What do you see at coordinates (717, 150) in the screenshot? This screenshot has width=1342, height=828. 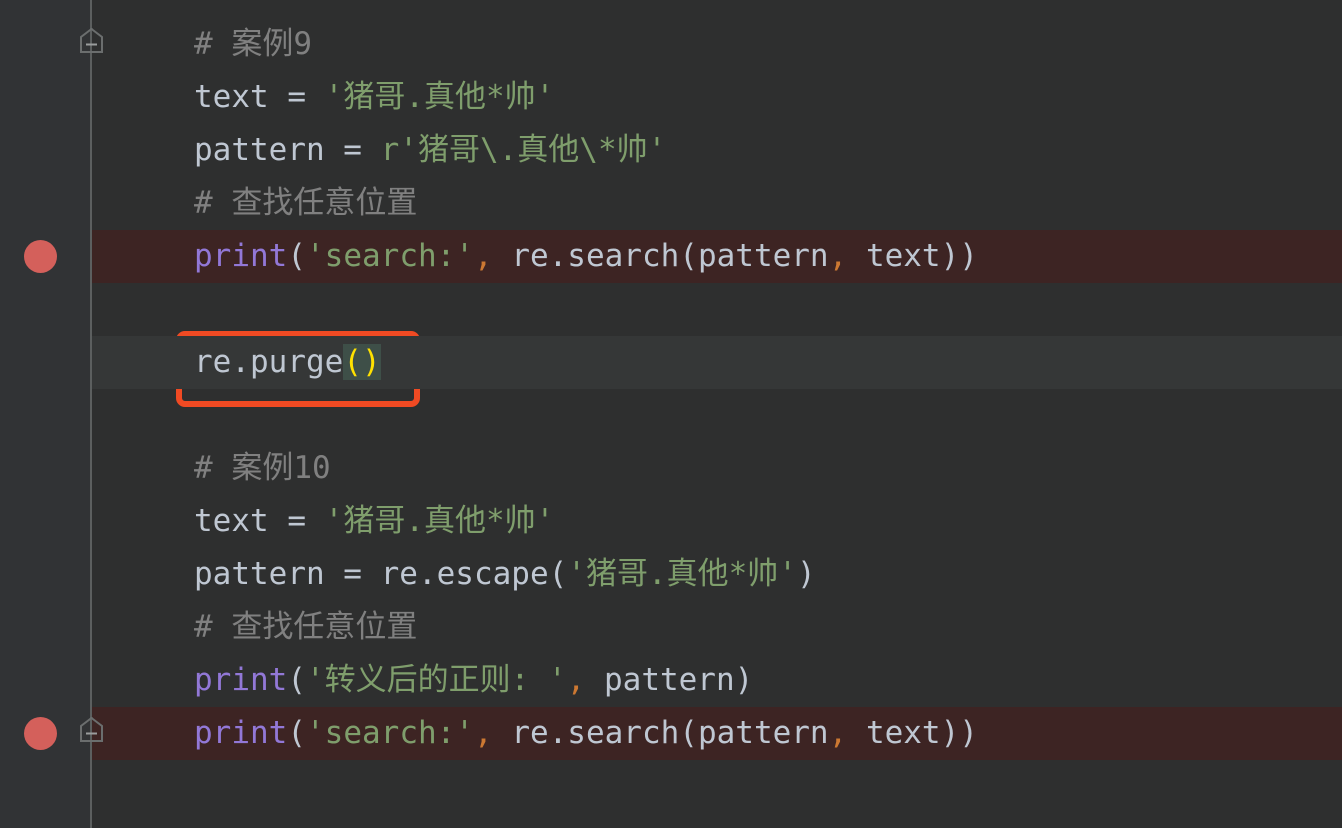 I see `line-pattern-raw: pattern = r'猪哥\.真他\*帅'` at bounding box center [717, 150].